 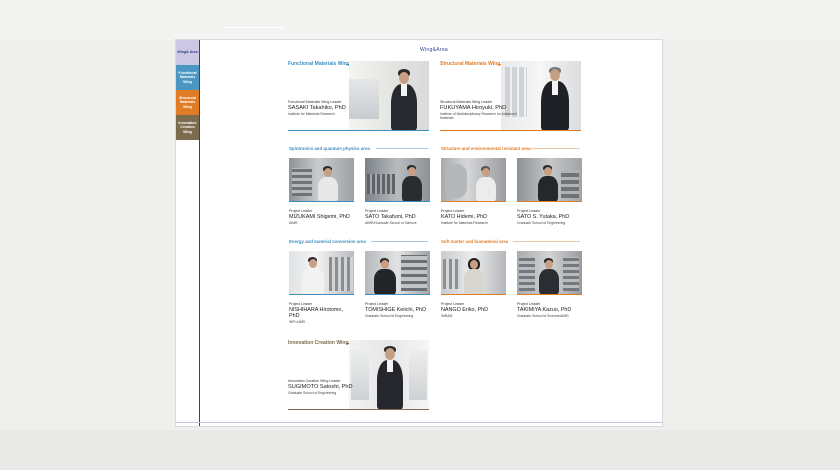 I want to click on nav-tab-label: Innovation Creation Wing, so click(x=187, y=127).